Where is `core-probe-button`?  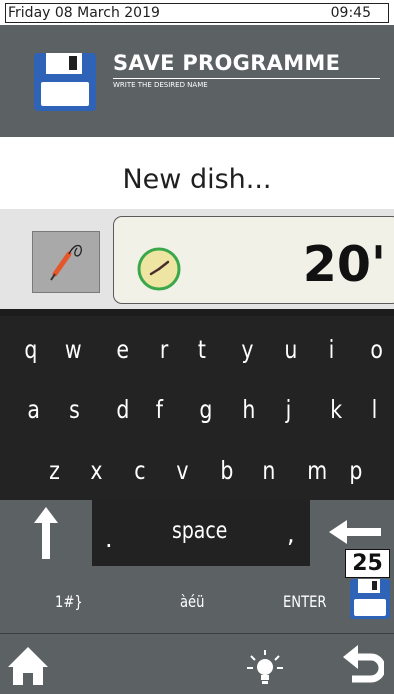
core-probe-button is located at coordinates (66, 262).